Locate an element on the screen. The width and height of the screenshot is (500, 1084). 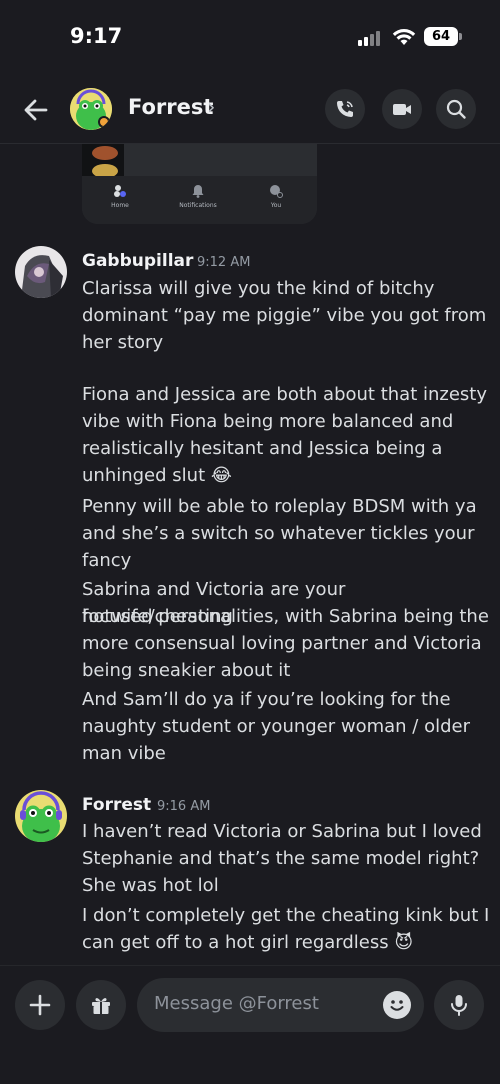
message-timestamp: 9:16 AM is located at coordinates (184, 806).